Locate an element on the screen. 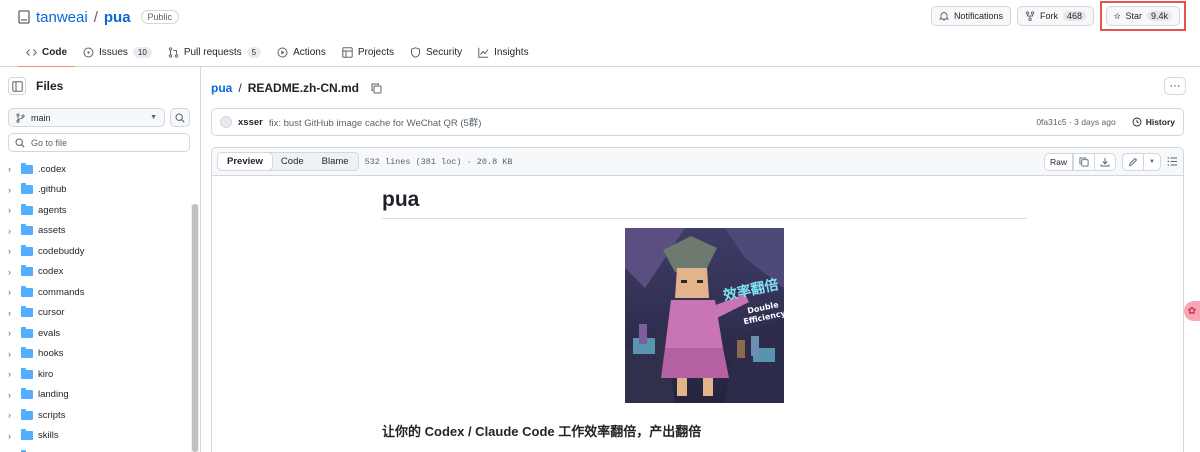 The width and height of the screenshot is (1200, 452). tab-actions: Actions is located at coordinates (301, 52).